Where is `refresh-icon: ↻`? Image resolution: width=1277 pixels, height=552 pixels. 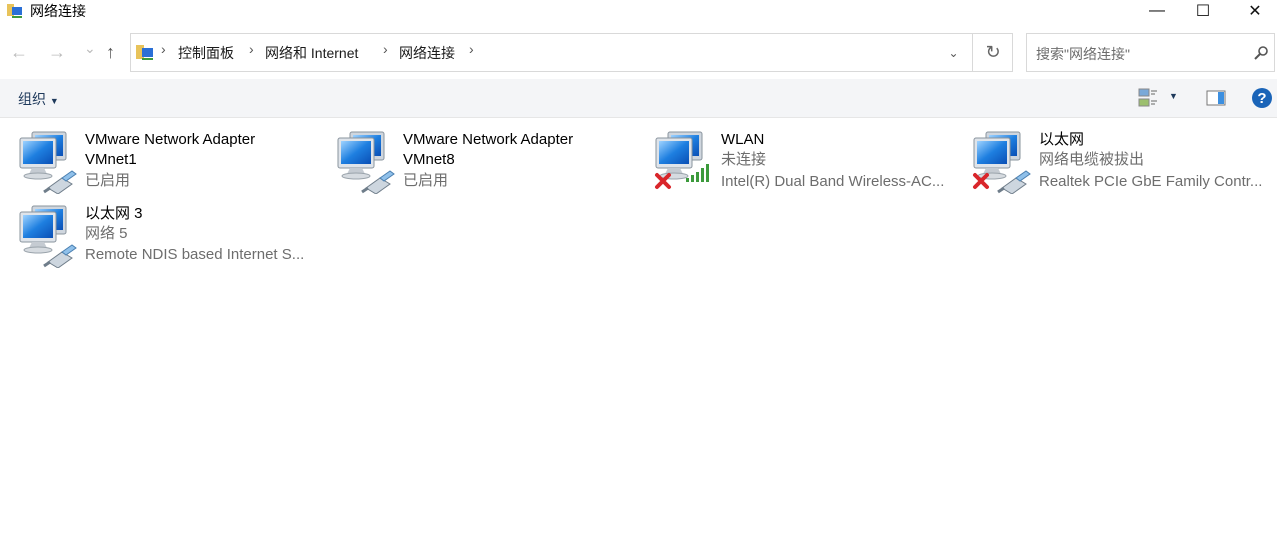 refresh-icon: ↻ is located at coordinates (993, 52).